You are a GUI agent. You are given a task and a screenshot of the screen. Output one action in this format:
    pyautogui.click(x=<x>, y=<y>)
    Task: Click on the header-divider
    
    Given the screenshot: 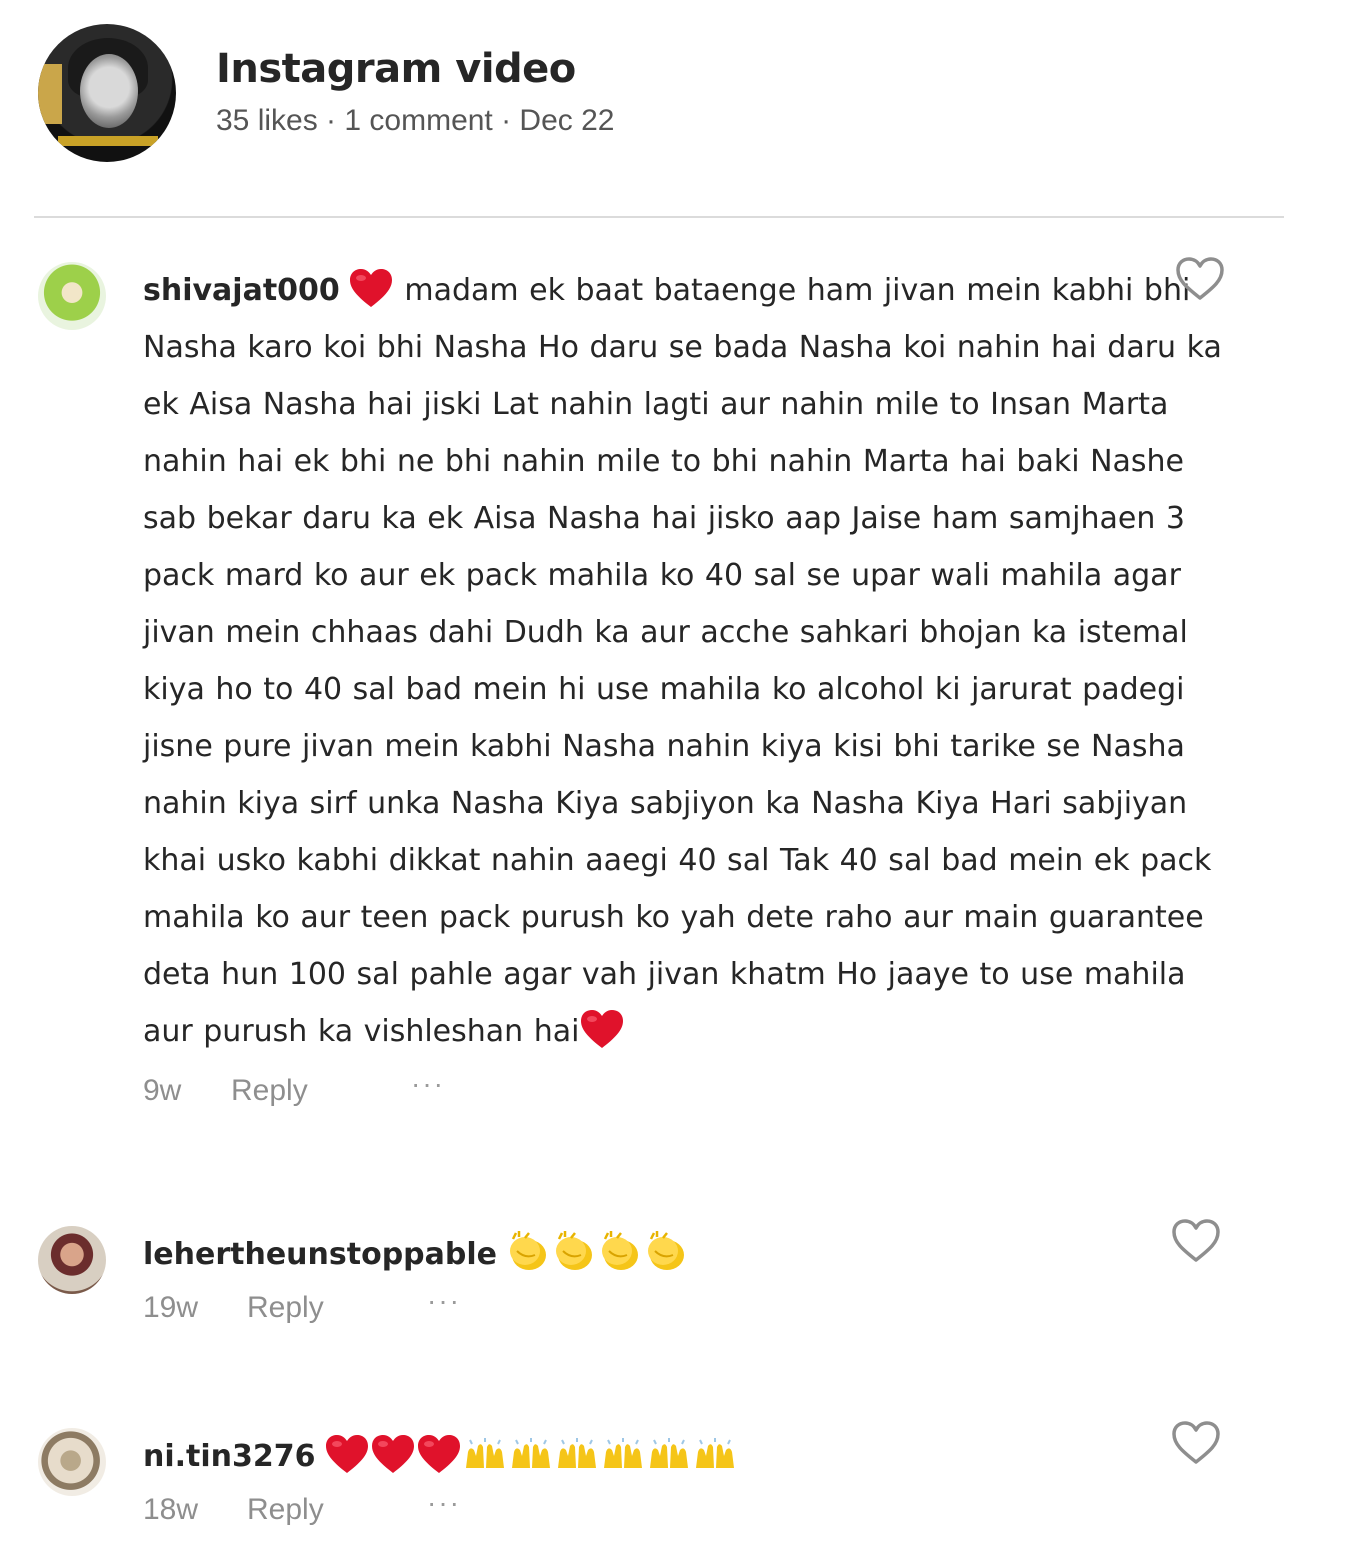 What is the action you would take?
    pyautogui.click(x=659, y=217)
    